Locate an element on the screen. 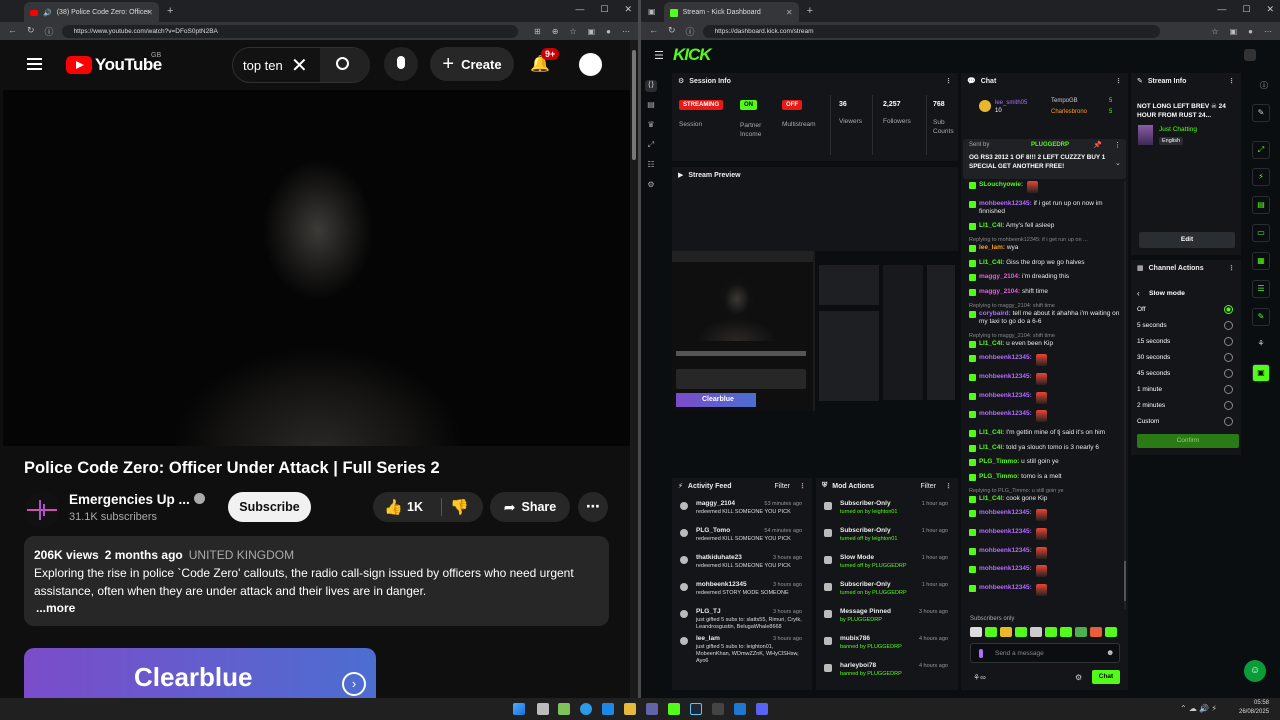  share-button: ➦ Share is located at coordinates (530, 507).